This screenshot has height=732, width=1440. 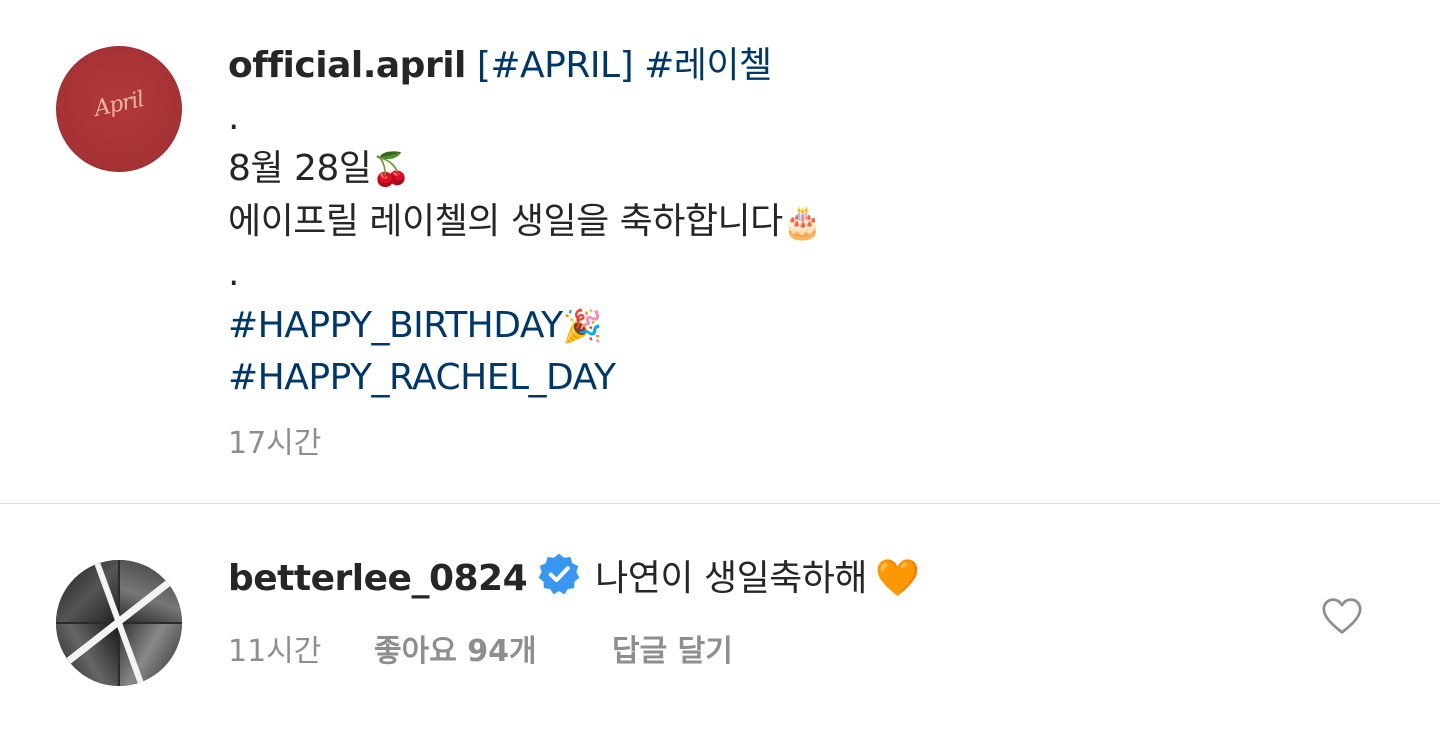 What do you see at coordinates (378, 578) in the screenshot?
I see `comment-username: betterlee_0824` at bounding box center [378, 578].